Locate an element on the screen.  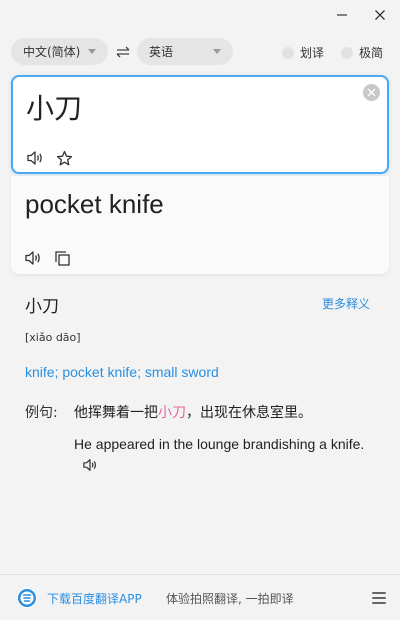
footer-bar: 下载百度翻译APP 体验拍照翻译, 一拍即译 is located at coordinates (200, 597).